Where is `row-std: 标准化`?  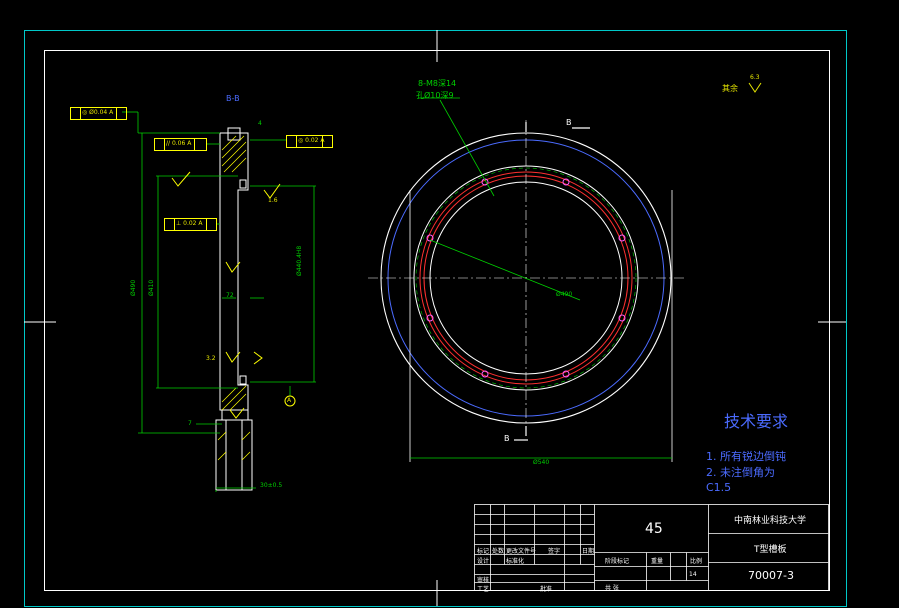
row-std: 标准化 is located at coordinates (515, 561).